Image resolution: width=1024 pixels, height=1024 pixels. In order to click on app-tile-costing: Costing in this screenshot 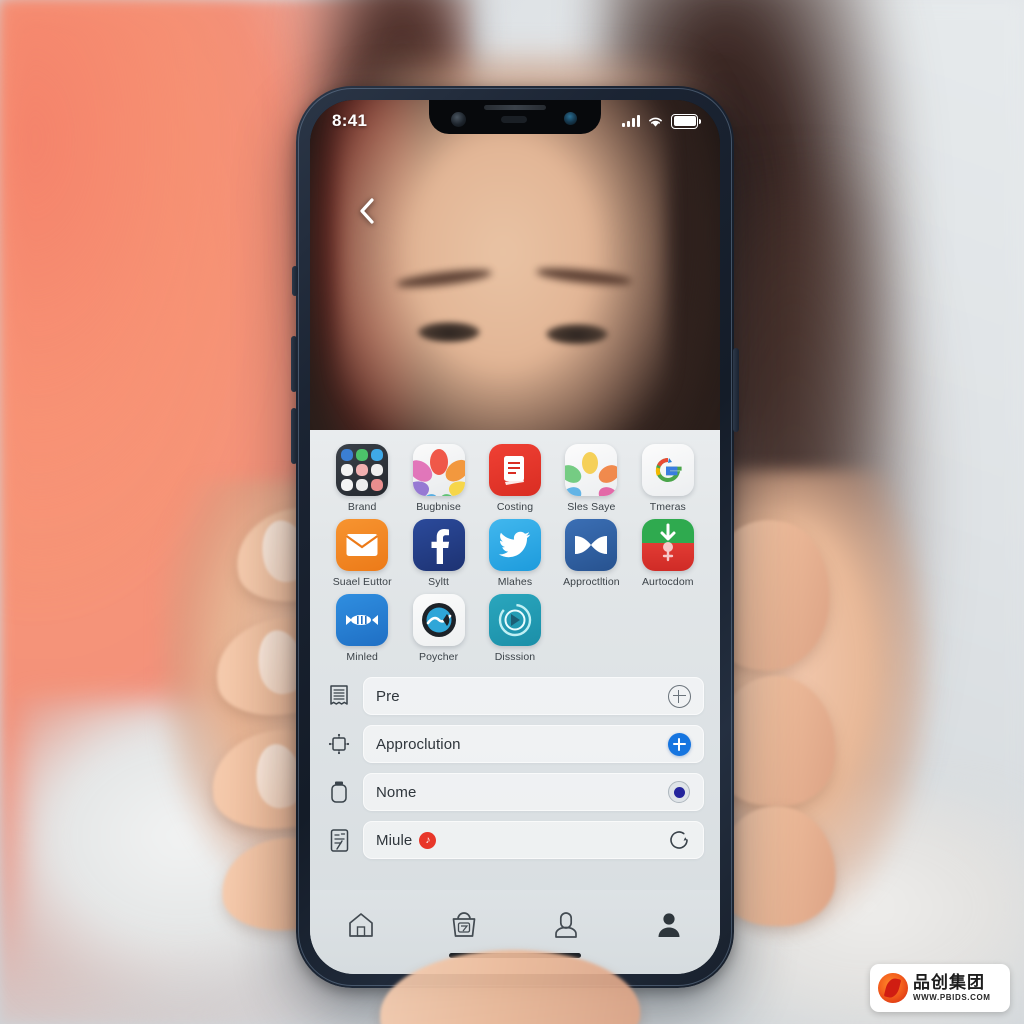, I will do `click(515, 478)`.